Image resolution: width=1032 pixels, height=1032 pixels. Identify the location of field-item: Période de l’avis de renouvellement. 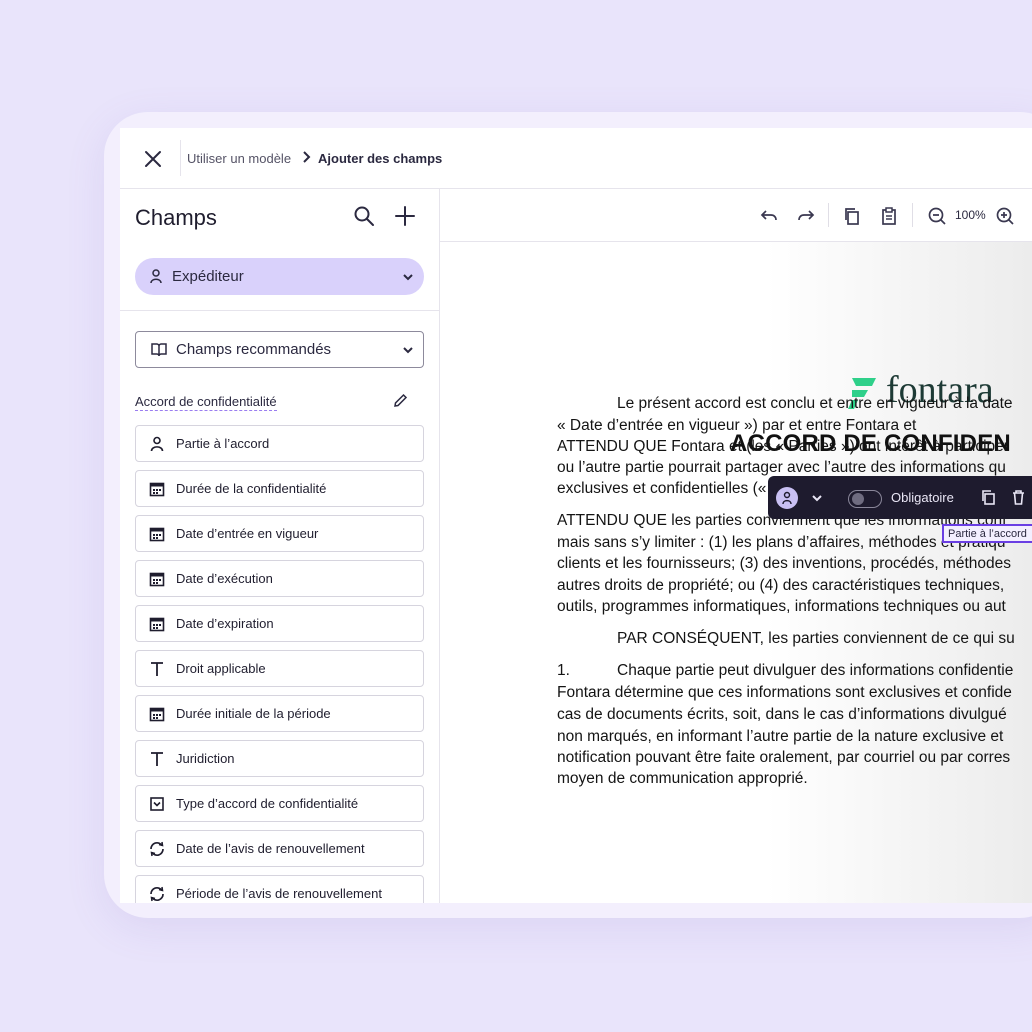
(279, 889).